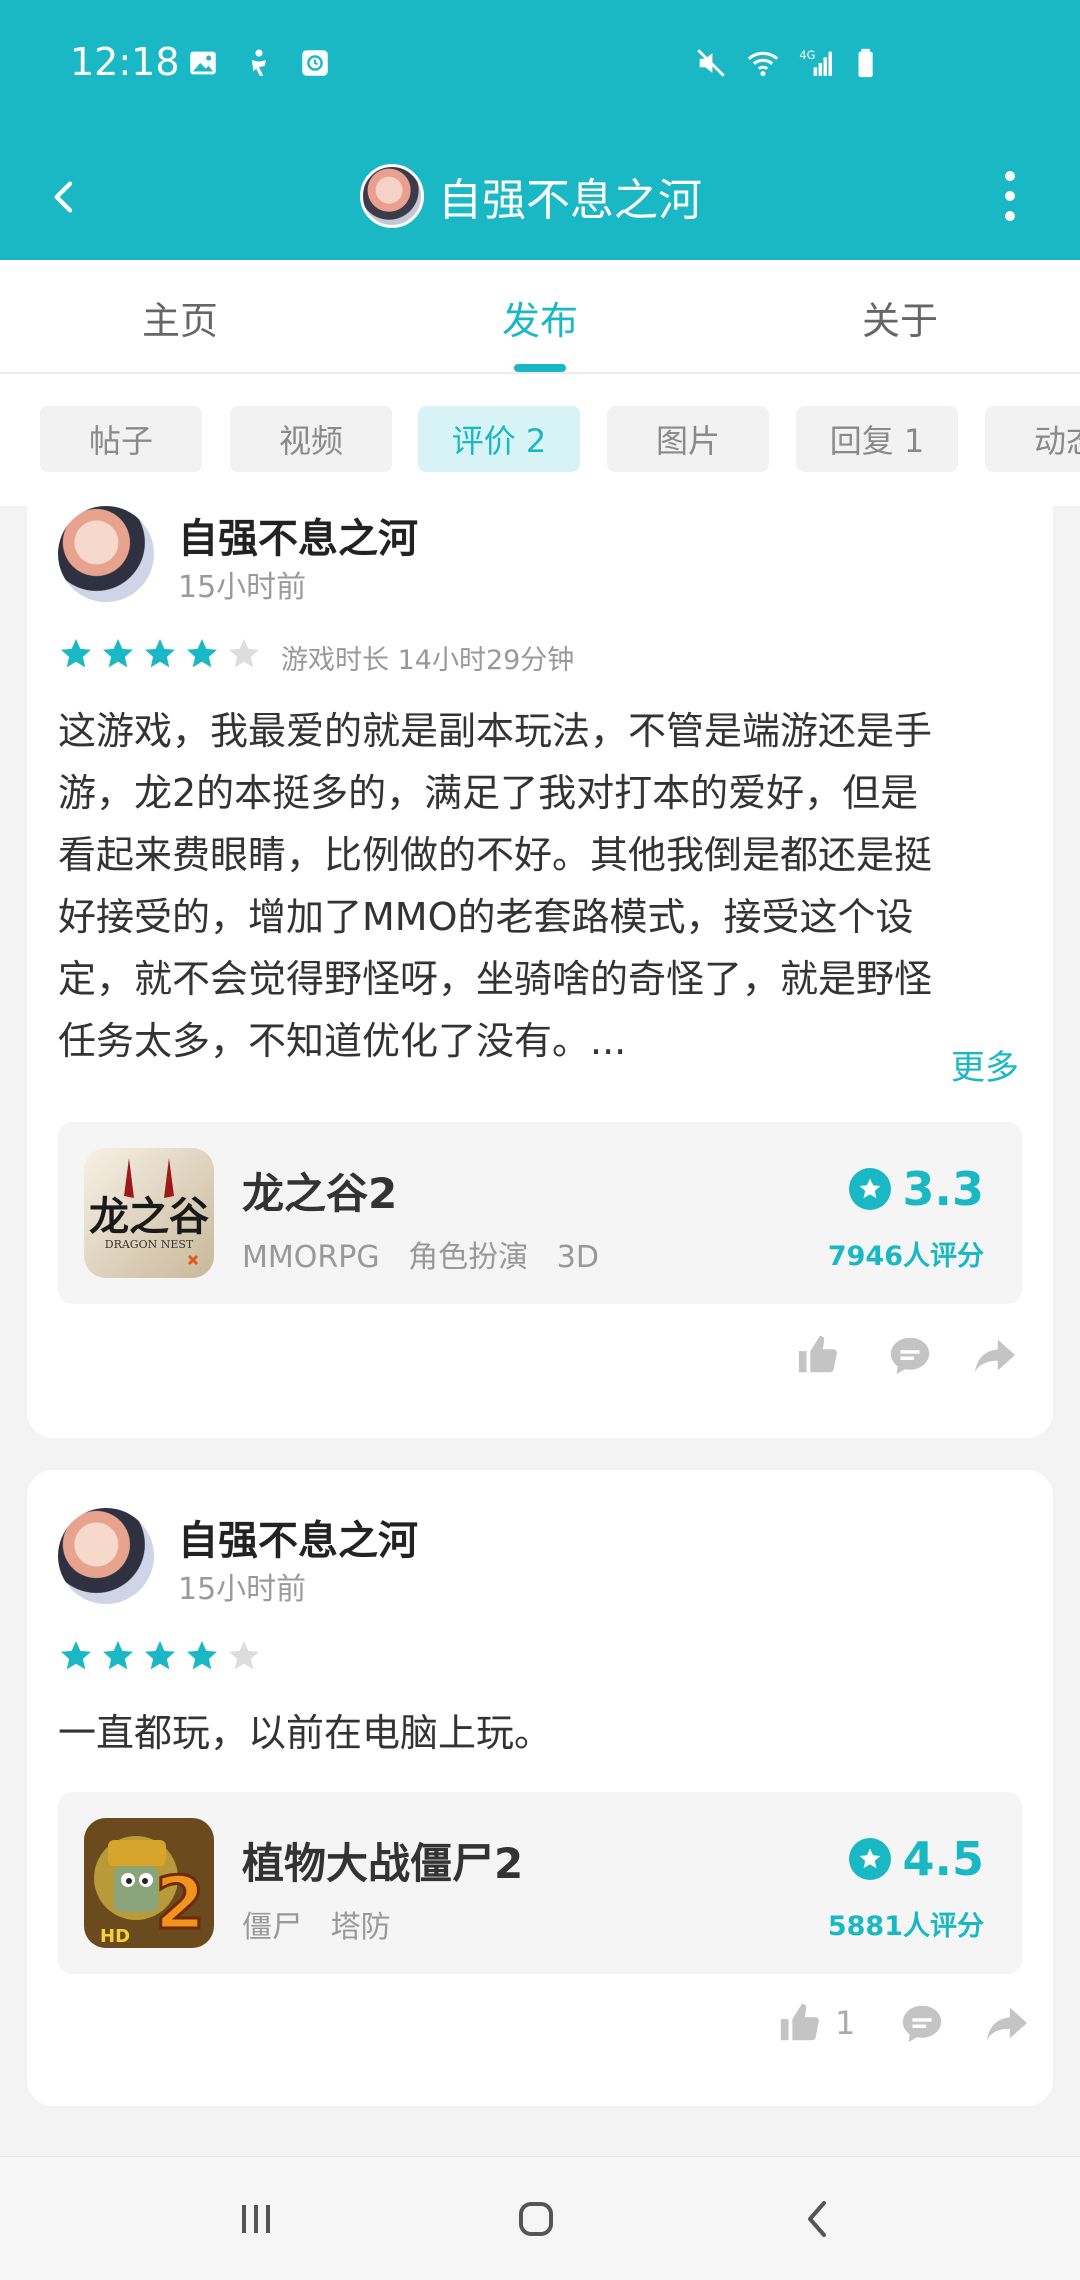 The image size is (1080, 2280). I want to click on game-card: 2 HD 植物大战僵尸2 僵尸 塔防 4.5 5881人评分, so click(540, 1883).